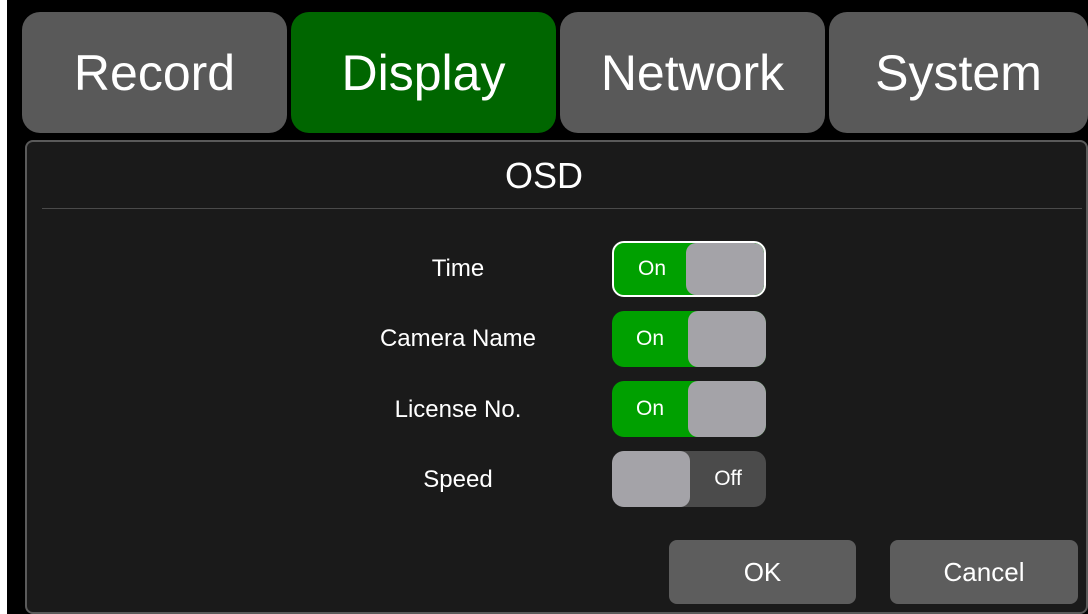 Image resolution: width=1088 pixels, height=614 pixels. Describe the element at coordinates (651, 268) in the screenshot. I see `time-toggle-state: On` at that location.